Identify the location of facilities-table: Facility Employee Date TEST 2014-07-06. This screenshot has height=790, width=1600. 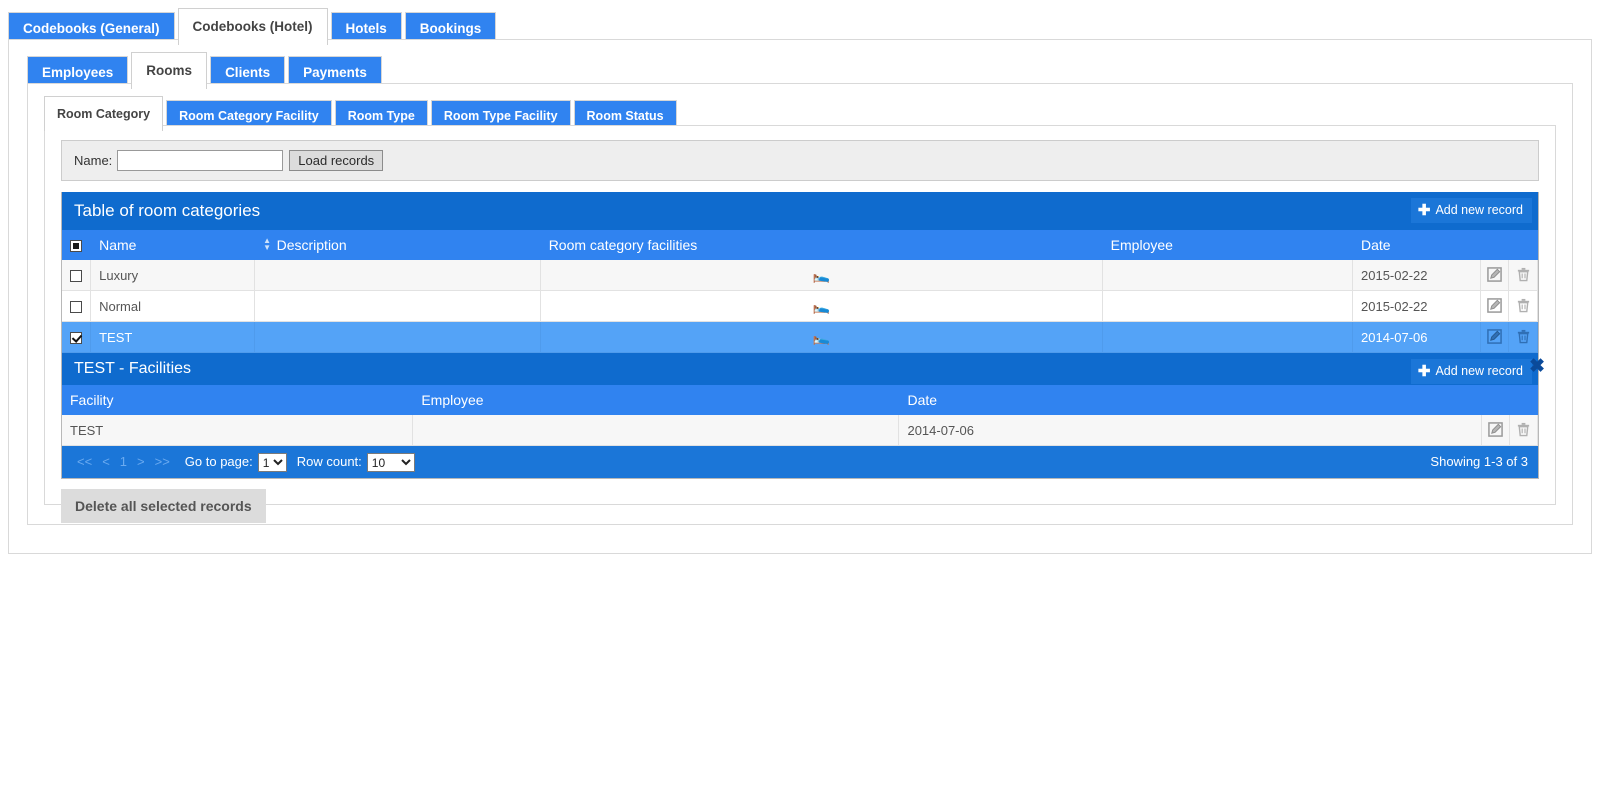
(800, 415).